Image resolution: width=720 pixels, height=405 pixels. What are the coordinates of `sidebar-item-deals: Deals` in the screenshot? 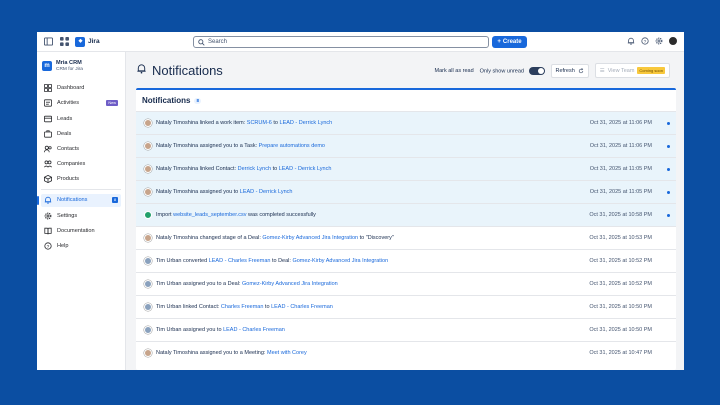 It's located at (81, 133).